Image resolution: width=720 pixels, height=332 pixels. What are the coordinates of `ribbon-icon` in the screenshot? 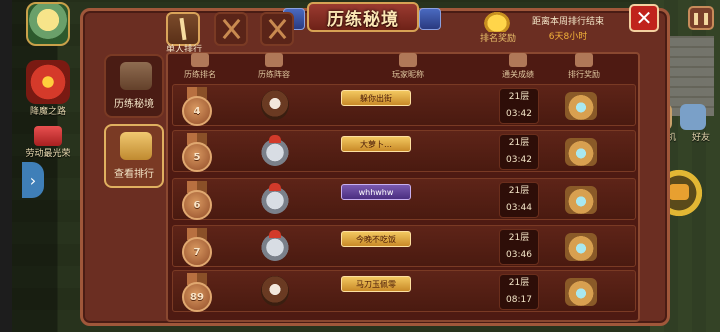 It's located at (48, 136).